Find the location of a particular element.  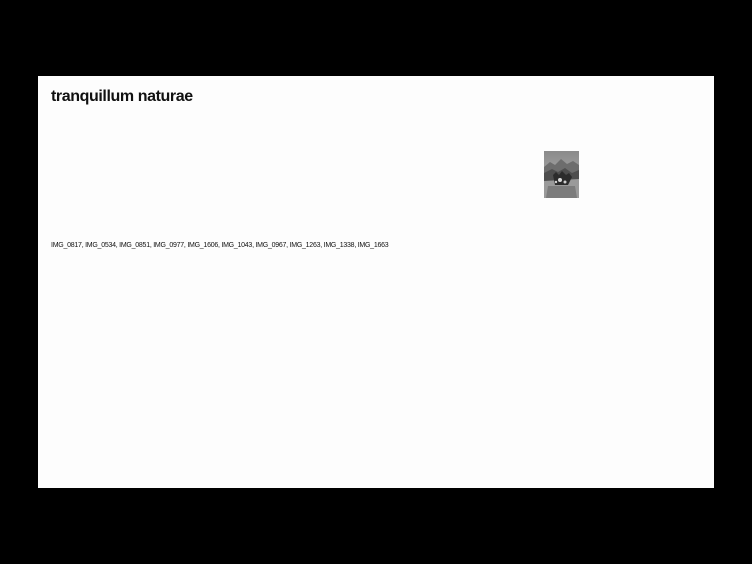

image-link: IMG_0817 is located at coordinates (66, 245).